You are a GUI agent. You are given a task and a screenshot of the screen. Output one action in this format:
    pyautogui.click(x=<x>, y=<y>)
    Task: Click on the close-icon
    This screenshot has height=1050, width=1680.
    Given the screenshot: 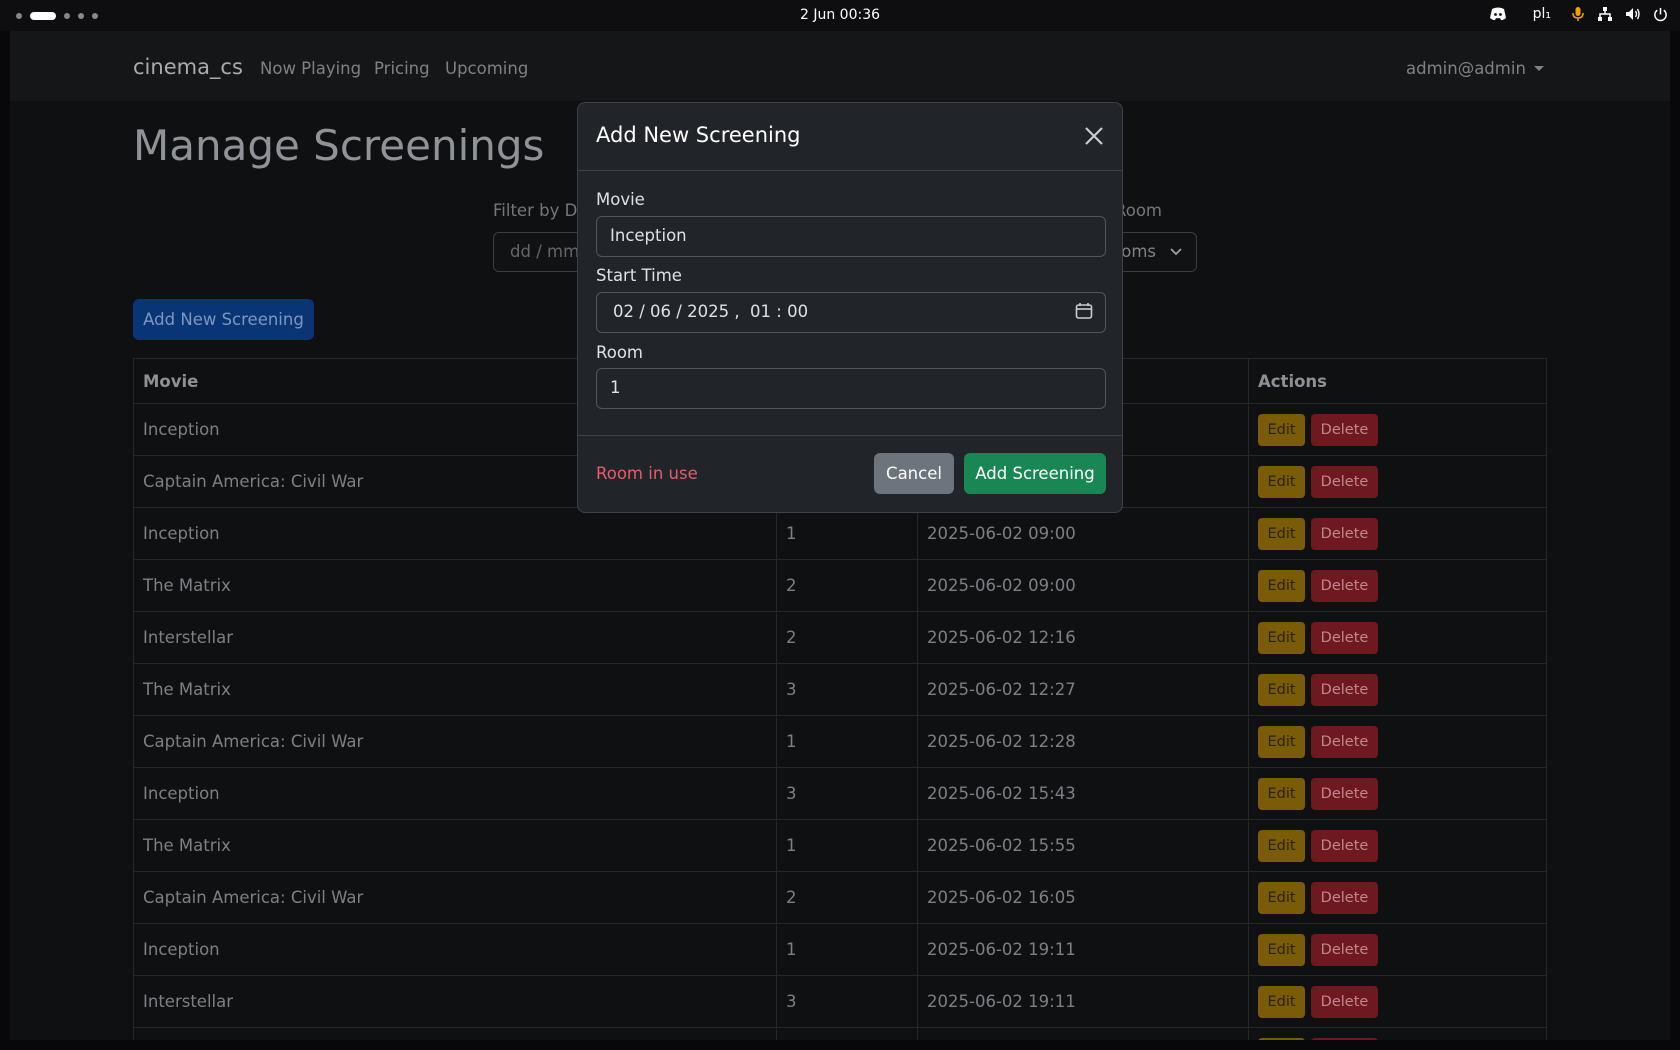 What is the action you would take?
    pyautogui.click(x=1094, y=136)
    